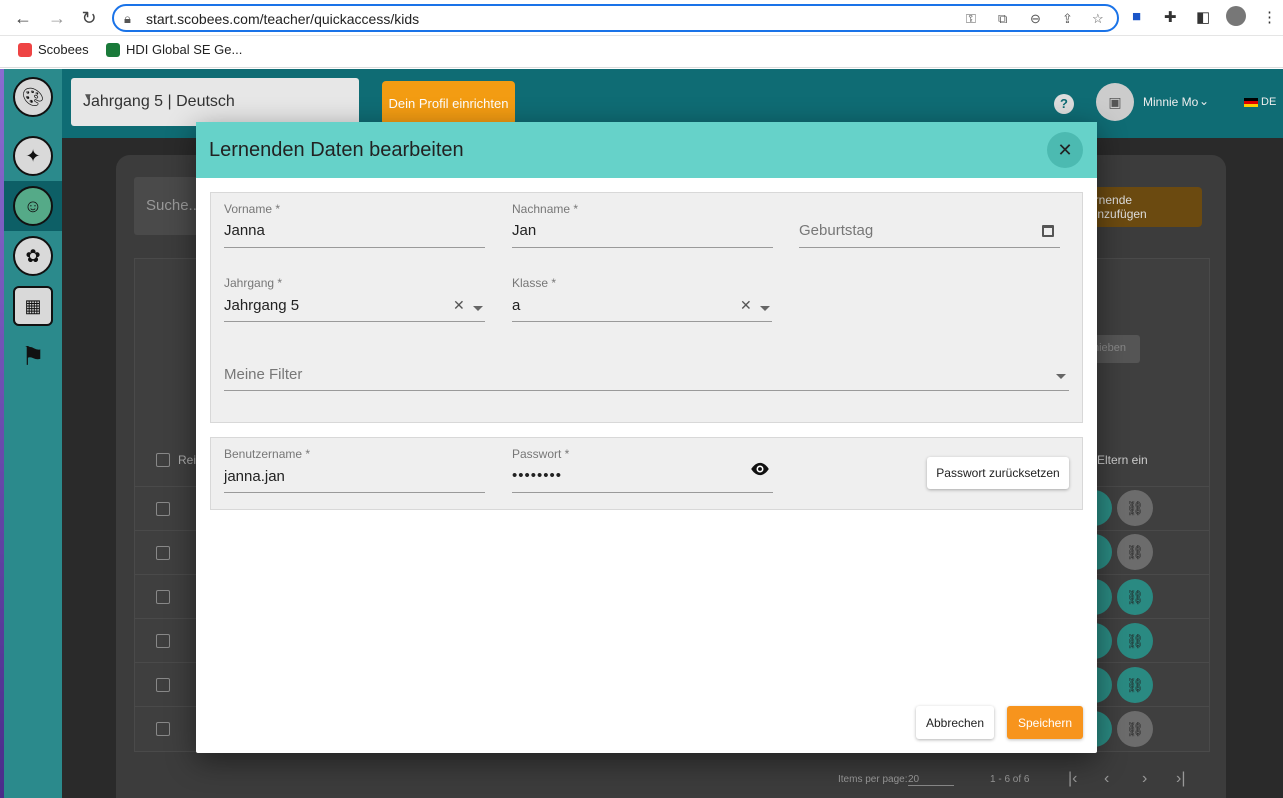 The image size is (1283, 798). Describe the element at coordinates (541, 454) in the screenshot. I see `password-label: Passwort *` at that location.